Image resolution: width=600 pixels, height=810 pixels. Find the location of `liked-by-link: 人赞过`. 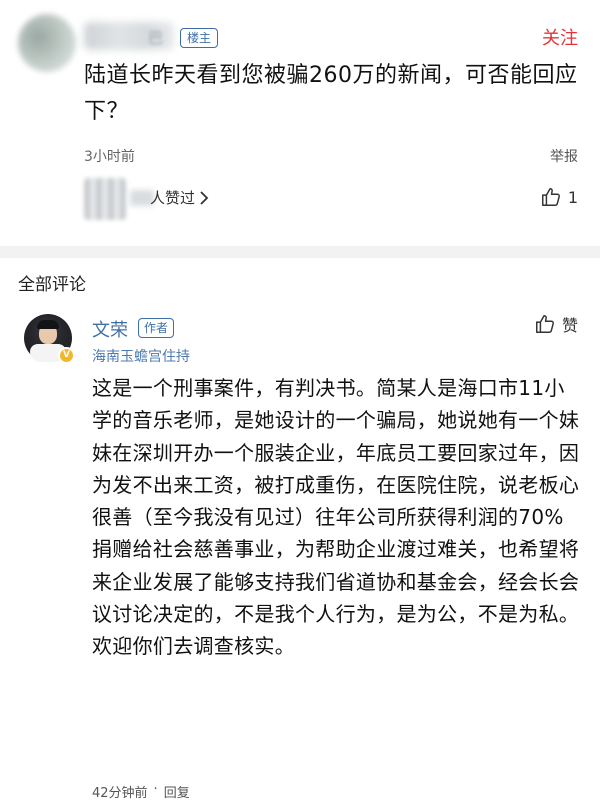

liked-by-link: 人赞过 is located at coordinates (179, 197).